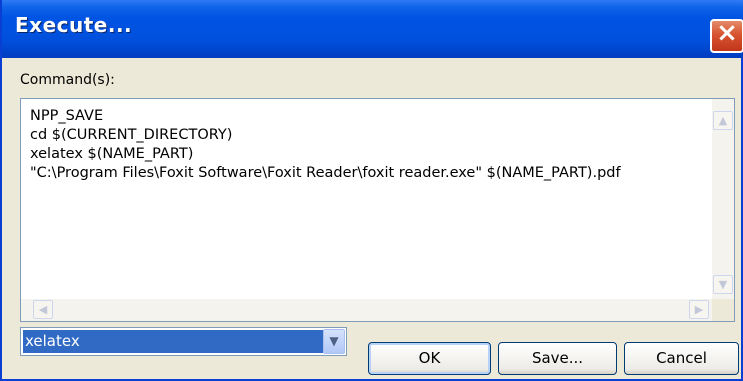  I want to click on scroll-right-button: ▶, so click(699, 309).